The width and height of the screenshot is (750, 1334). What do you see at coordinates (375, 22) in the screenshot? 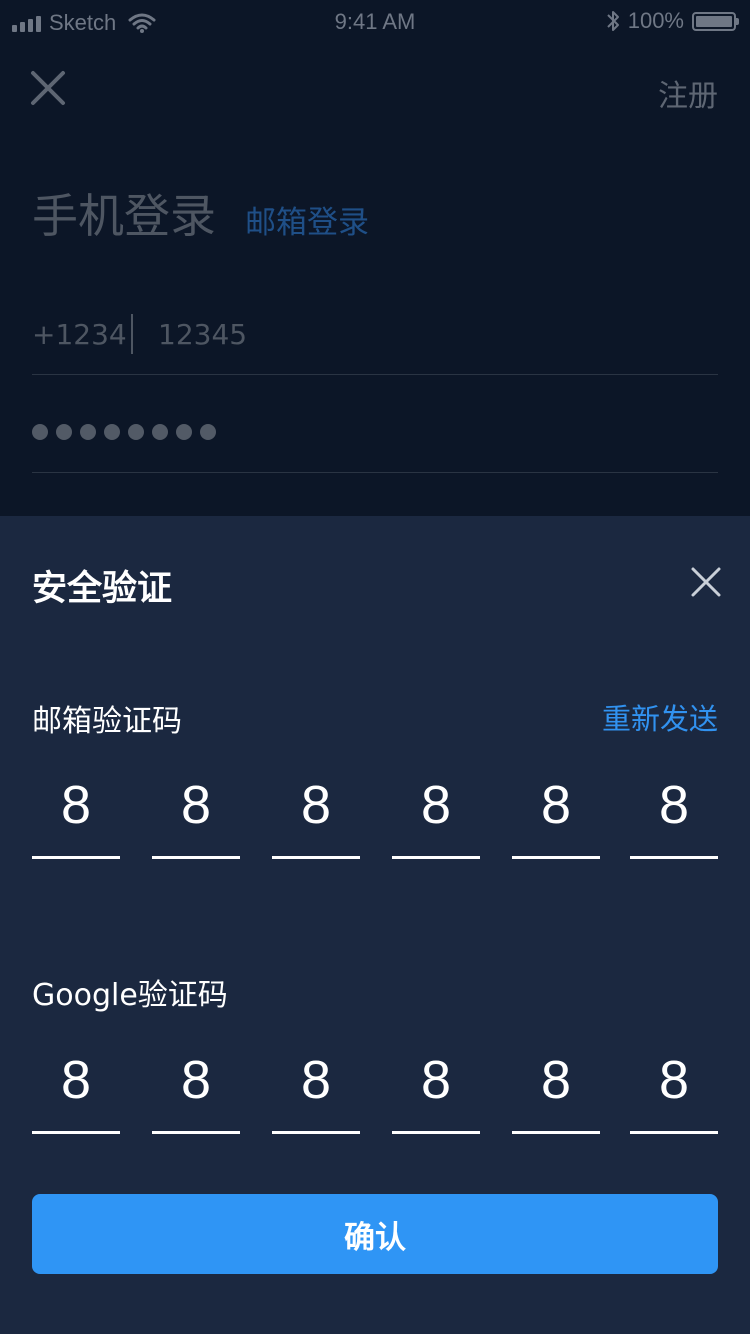
I see `status-bar: Sketch 9:41 AM 100%` at bounding box center [375, 22].